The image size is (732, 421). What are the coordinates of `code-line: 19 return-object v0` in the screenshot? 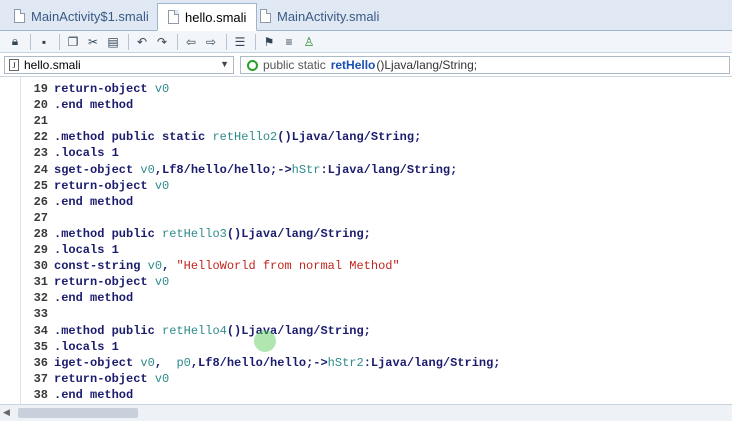 It's located at (366, 89).